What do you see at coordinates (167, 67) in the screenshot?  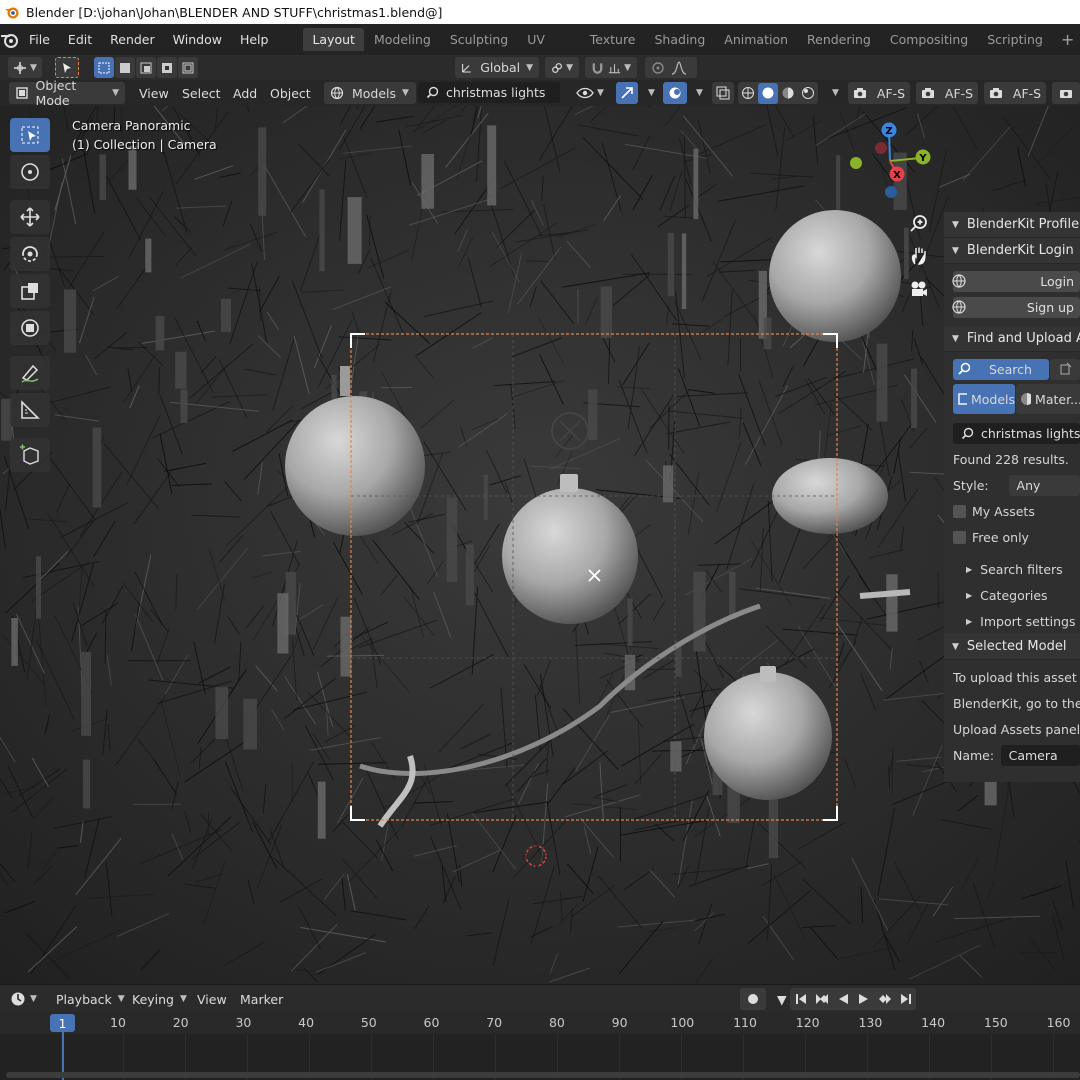 I see `selection-invert-icon` at bounding box center [167, 67].